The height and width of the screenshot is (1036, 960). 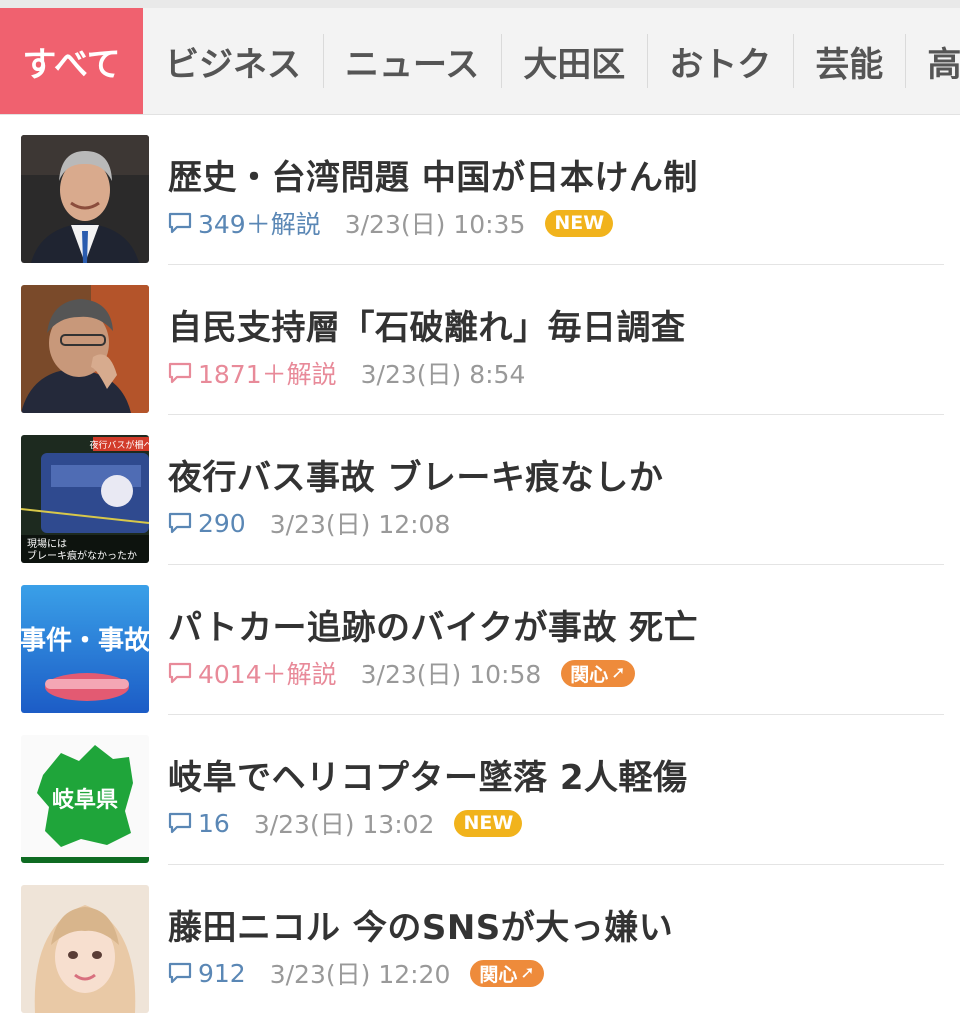 What do you see at coordinates (71, 61) in the screenshot?
I see `tab-all: すべて` at bounding box center [71, 61].